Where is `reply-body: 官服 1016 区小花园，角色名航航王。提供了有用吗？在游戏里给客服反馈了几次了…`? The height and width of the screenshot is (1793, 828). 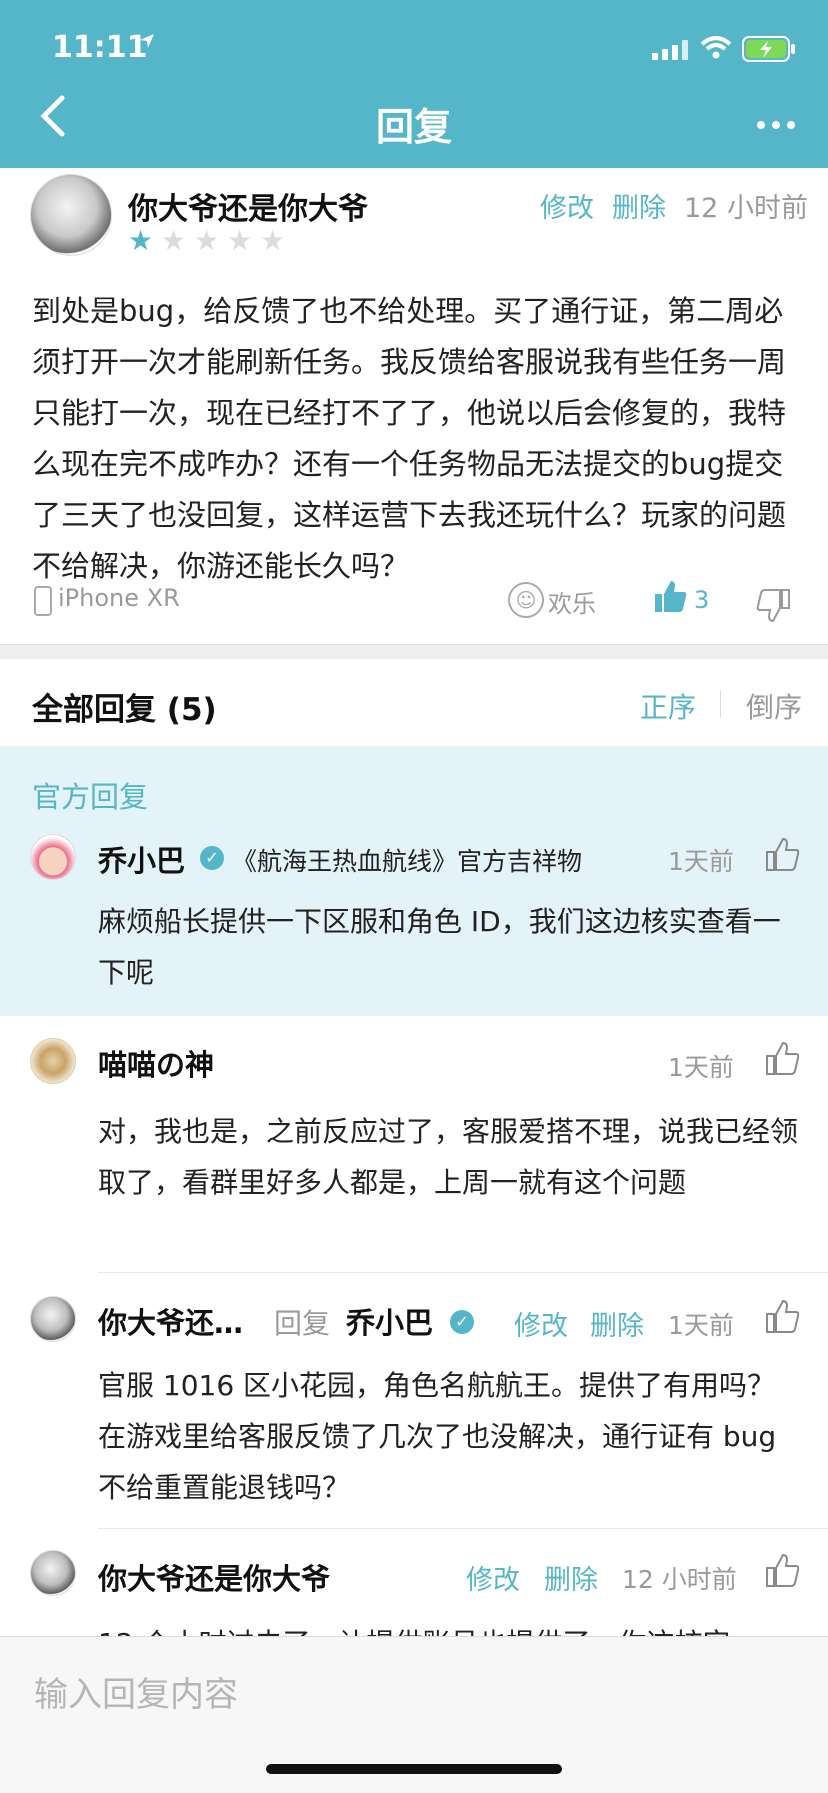 reply-body: 官服 1016 区小花园，角色名航航王。提供了有用吗？在游戏里给客服反馈了几次了… is located at coordinates (437, 1436).